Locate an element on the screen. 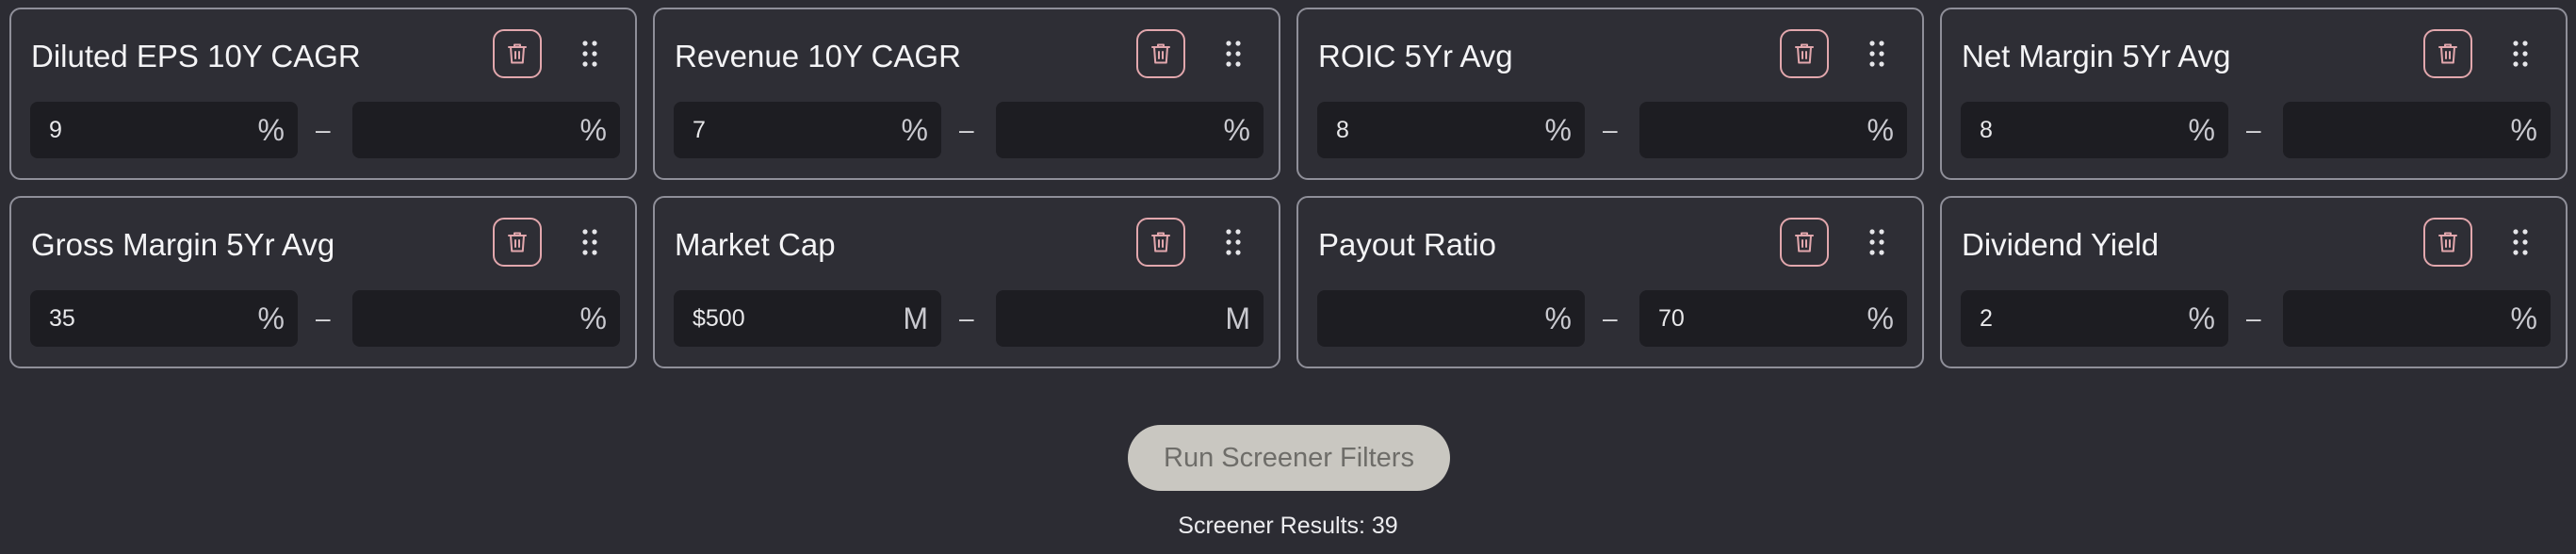 Image resolution: width=2576 pixels, height=554 pixels. filter-title: Payout Ratio is located at coordinates (1407, 245).